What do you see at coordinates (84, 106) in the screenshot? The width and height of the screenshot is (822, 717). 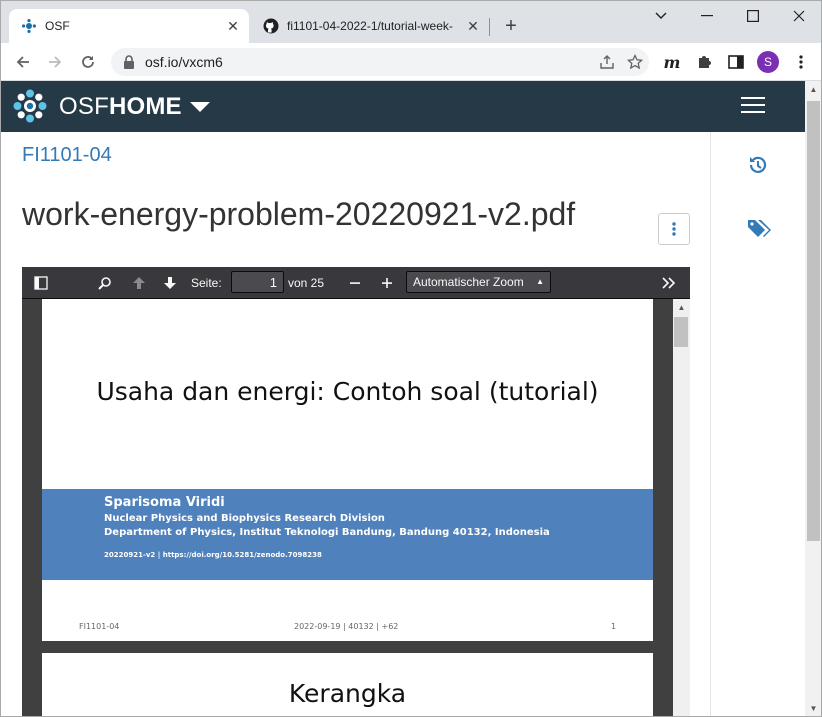 I see `brand-osf: OSF` at bounding box center [84, 106].